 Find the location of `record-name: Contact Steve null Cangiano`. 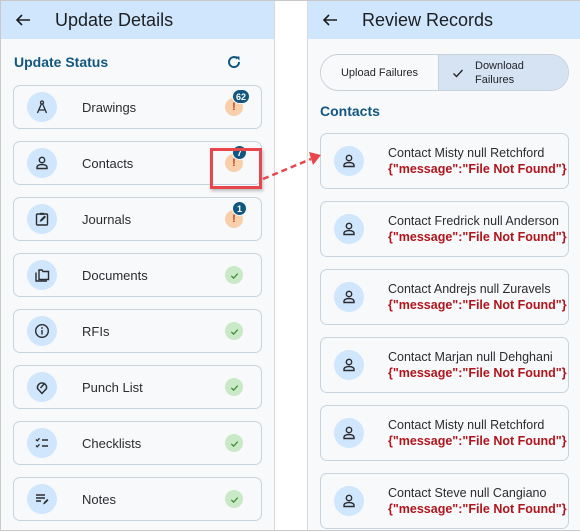

record-name: Contact Steve null Cangiano is located at coordinates (467, 493).